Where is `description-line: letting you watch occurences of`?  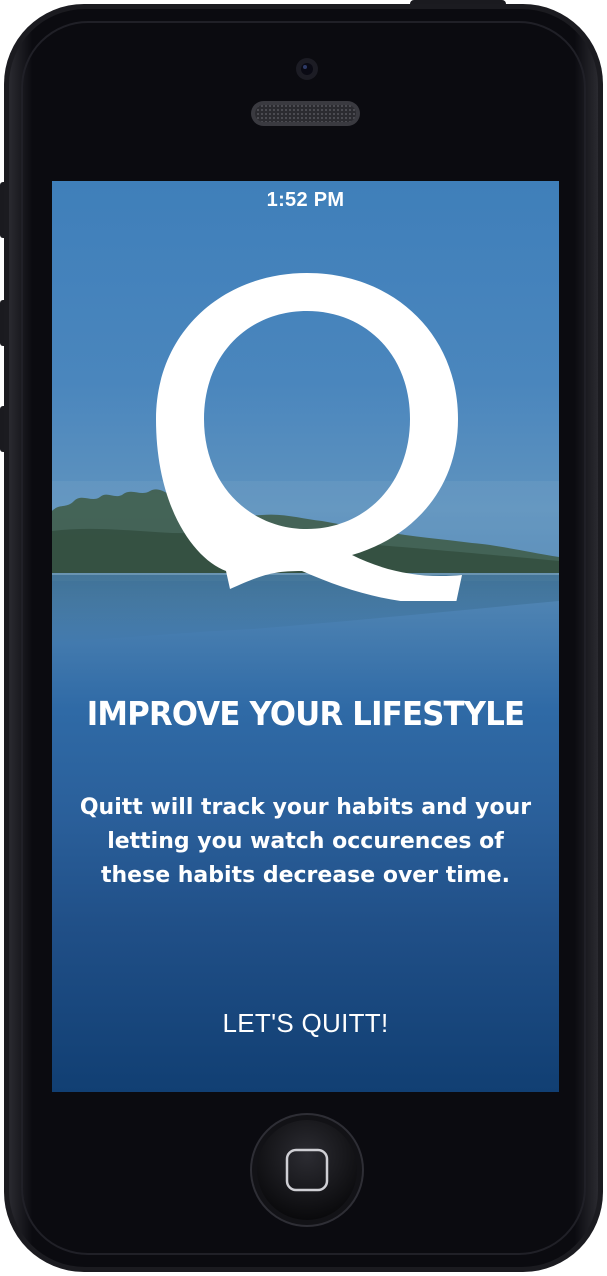
description-line: letting you watch occurences of is located at coordinates (305, 841).